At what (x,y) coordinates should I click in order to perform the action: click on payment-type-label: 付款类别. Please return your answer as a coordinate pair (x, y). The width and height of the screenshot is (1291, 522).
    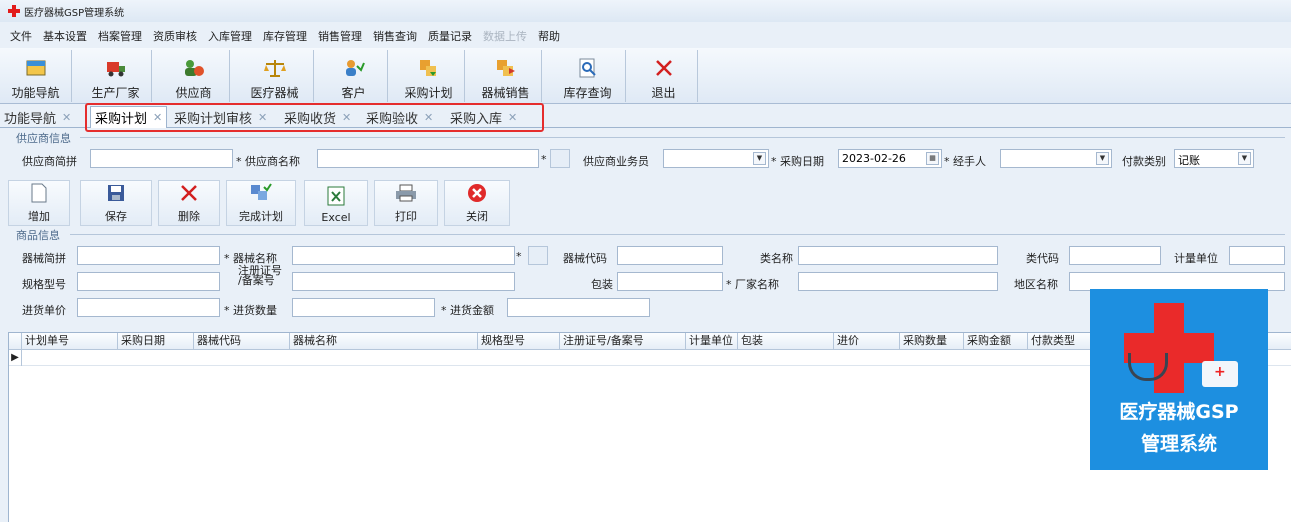
    Looking at the image, I should click on (1144, 161).